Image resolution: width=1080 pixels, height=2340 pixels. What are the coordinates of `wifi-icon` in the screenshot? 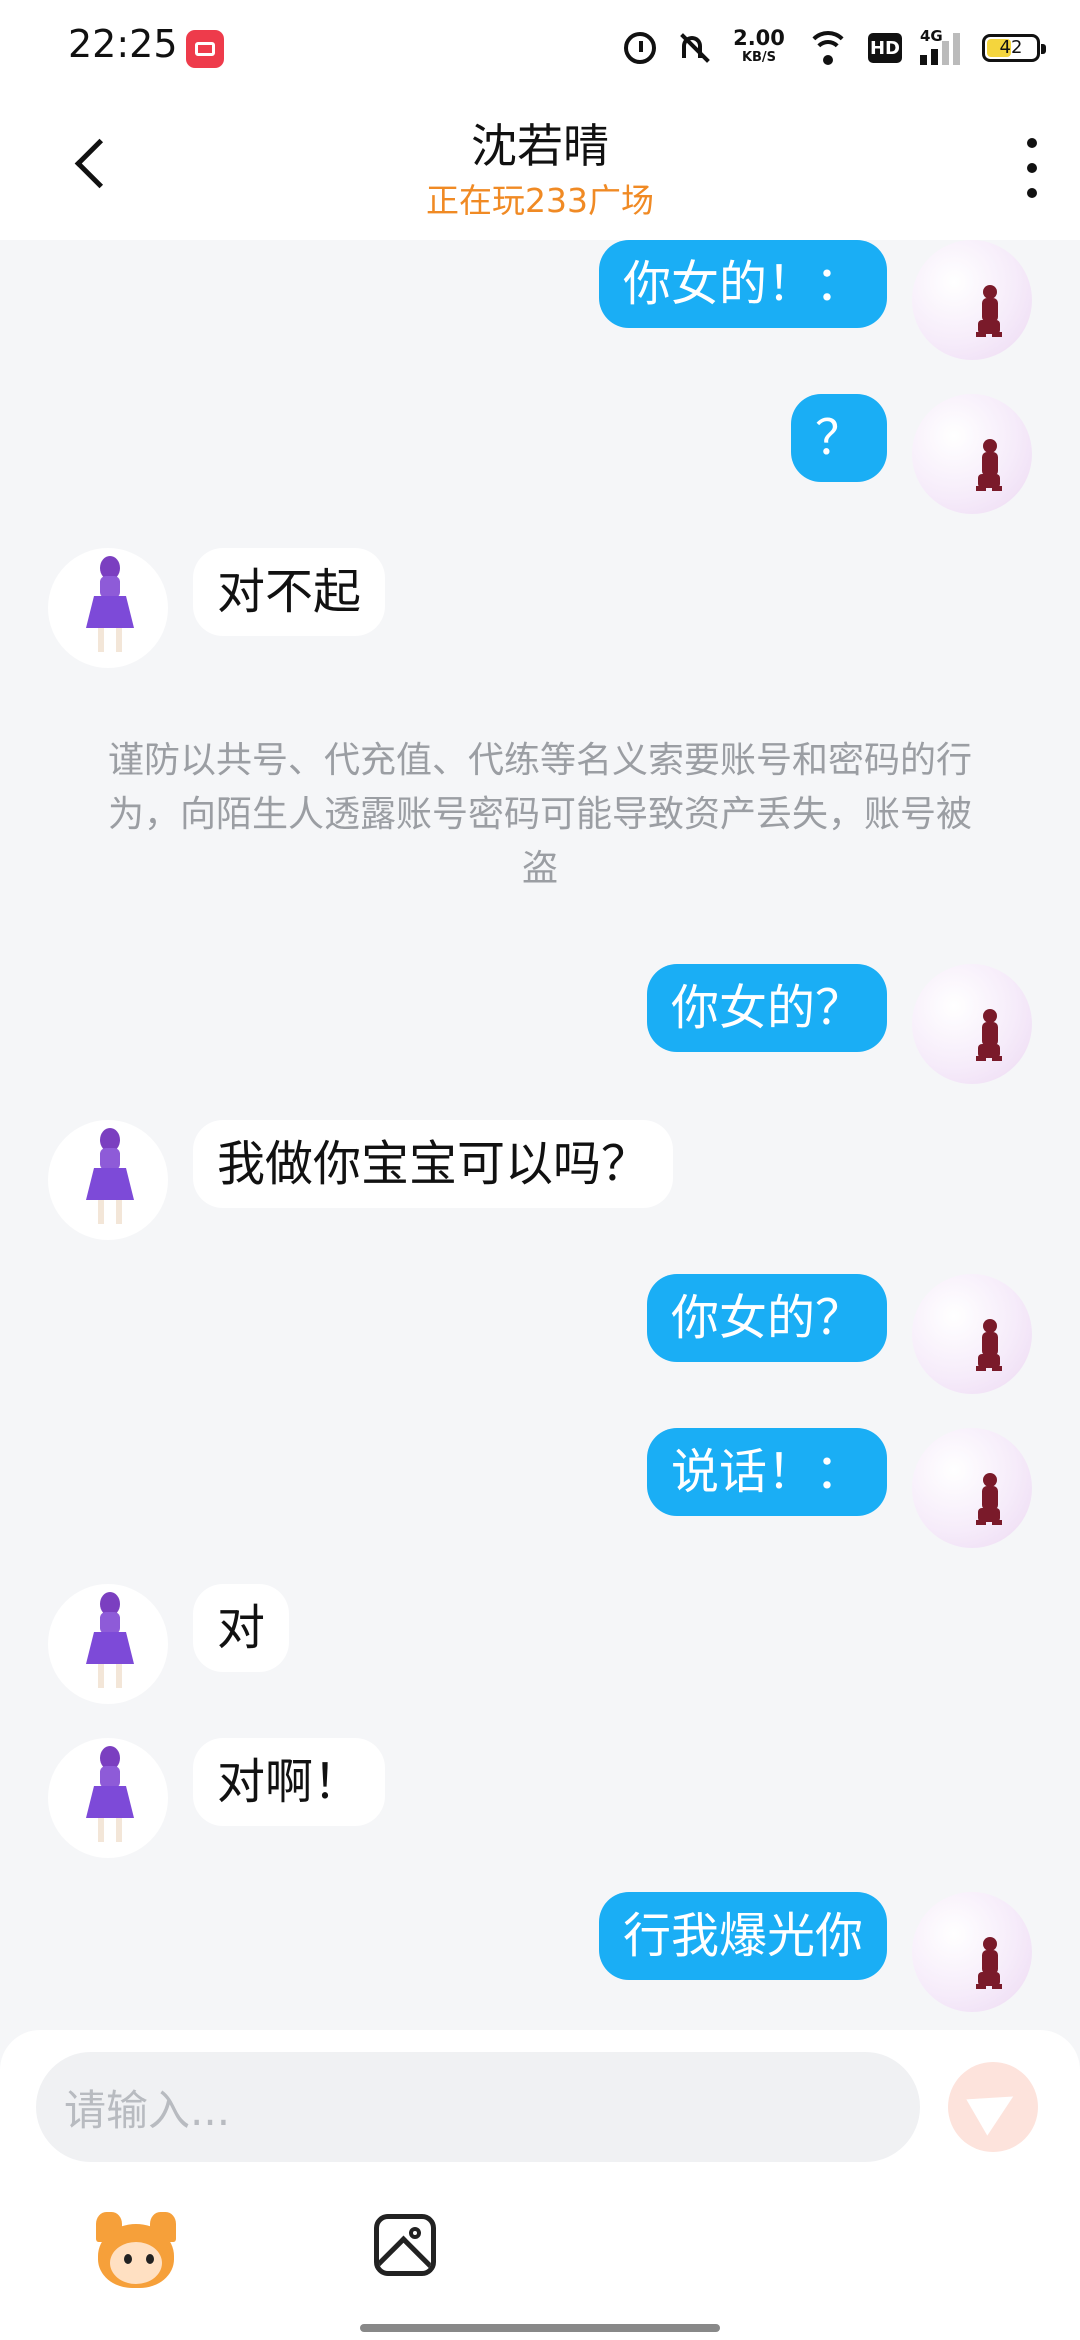 It's located at (828, 48).